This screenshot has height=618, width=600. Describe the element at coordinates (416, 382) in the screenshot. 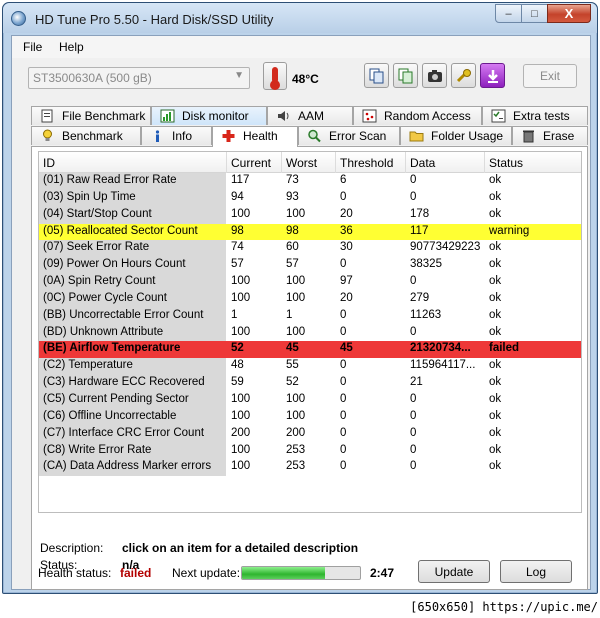

I see `cell-data: 21` at that location.